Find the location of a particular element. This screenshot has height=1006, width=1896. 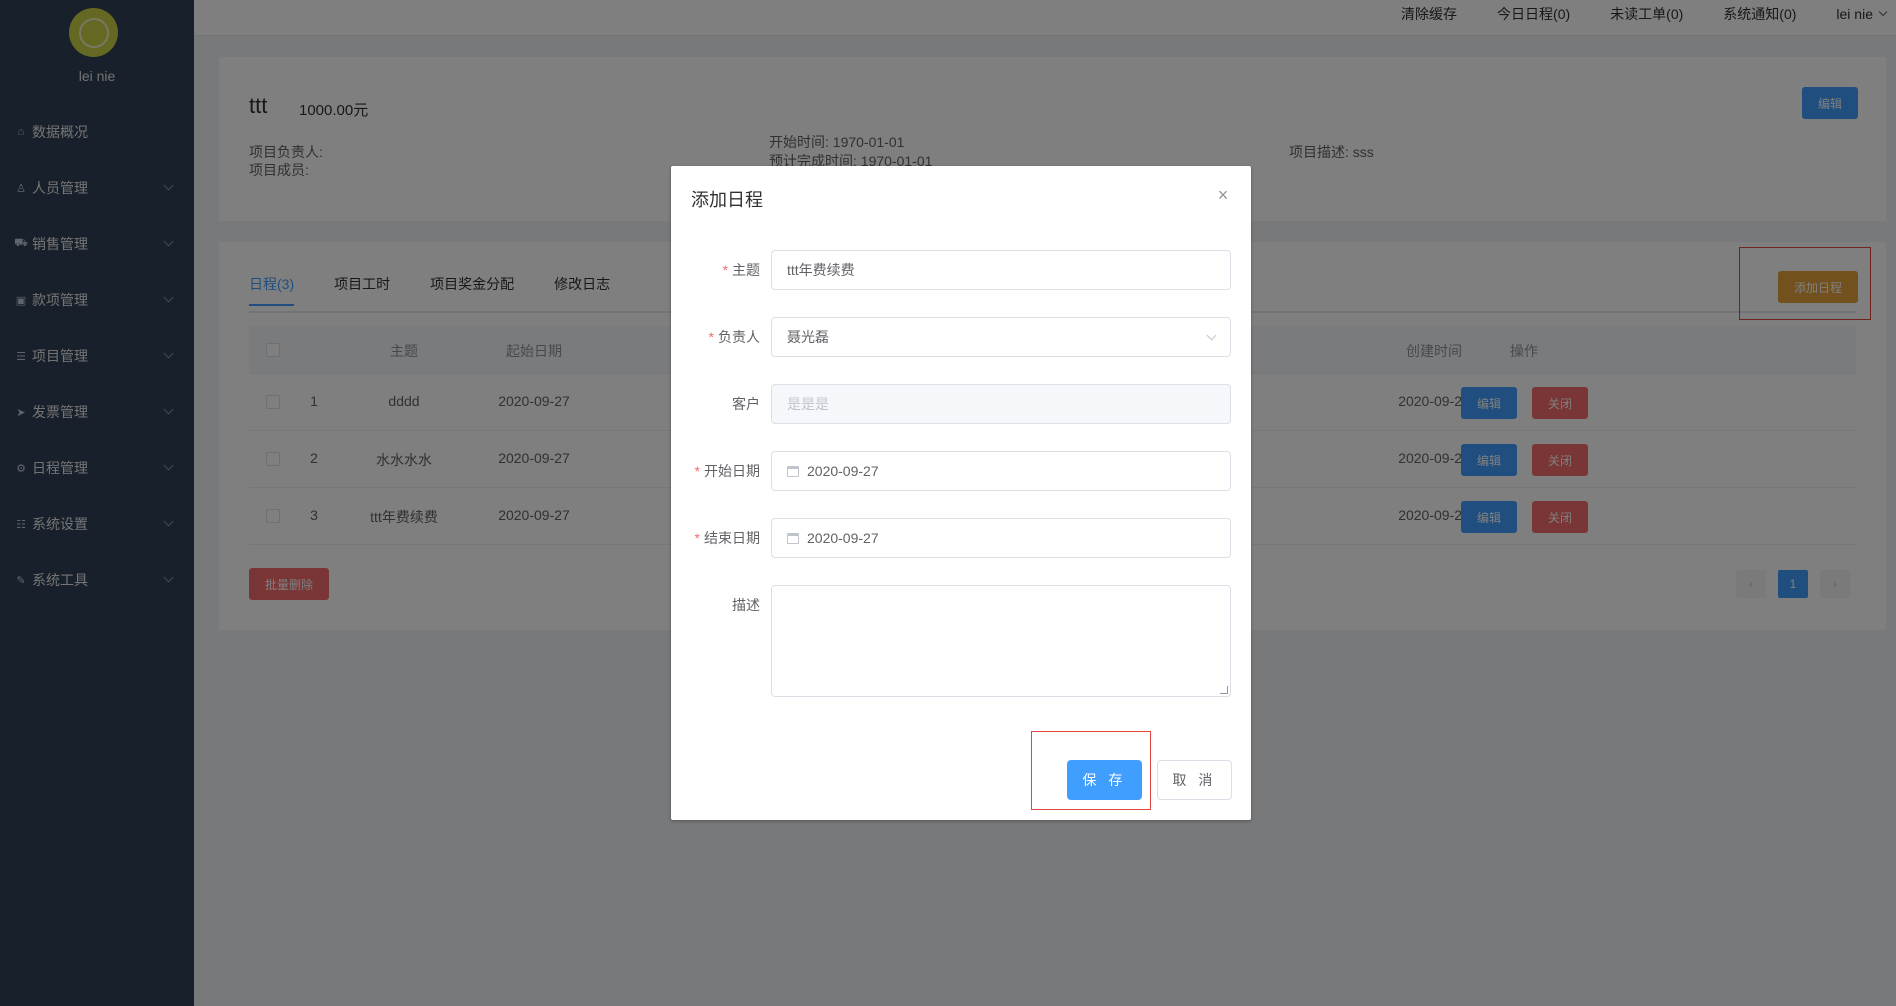

resize-handle-icon is located at coordinates (1224, 690).